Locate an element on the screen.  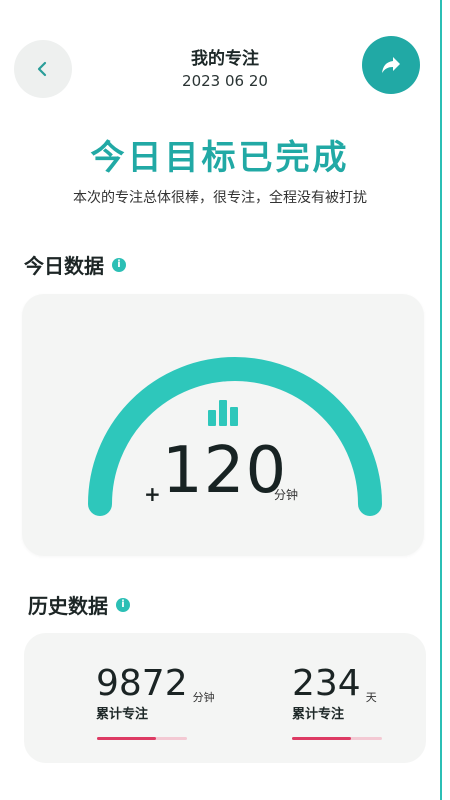
stat-unit: 分钟 is located at coordinates (203, 697).